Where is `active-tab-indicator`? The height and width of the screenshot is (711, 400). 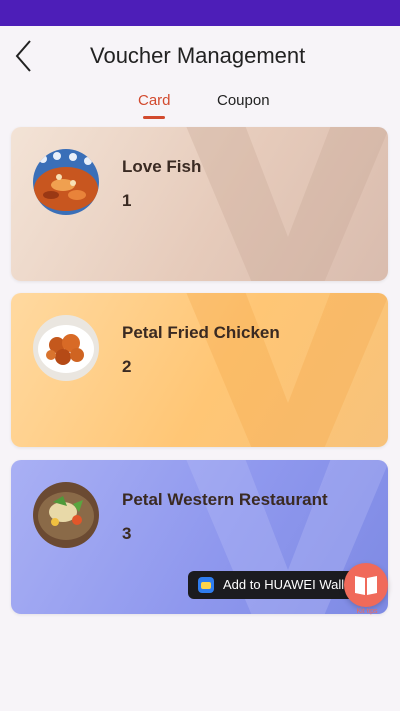 active-tab-indicator is located at coordinates (154, 117).